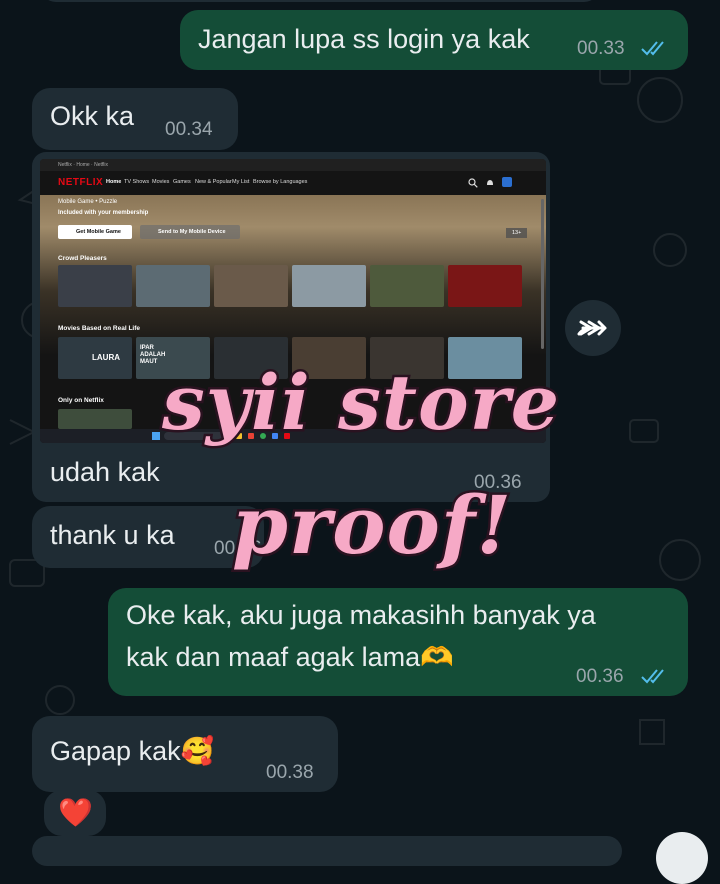 The image size is (720, 884). I want to click on row-title: Movies Based on Real Life, so click(99, 328).